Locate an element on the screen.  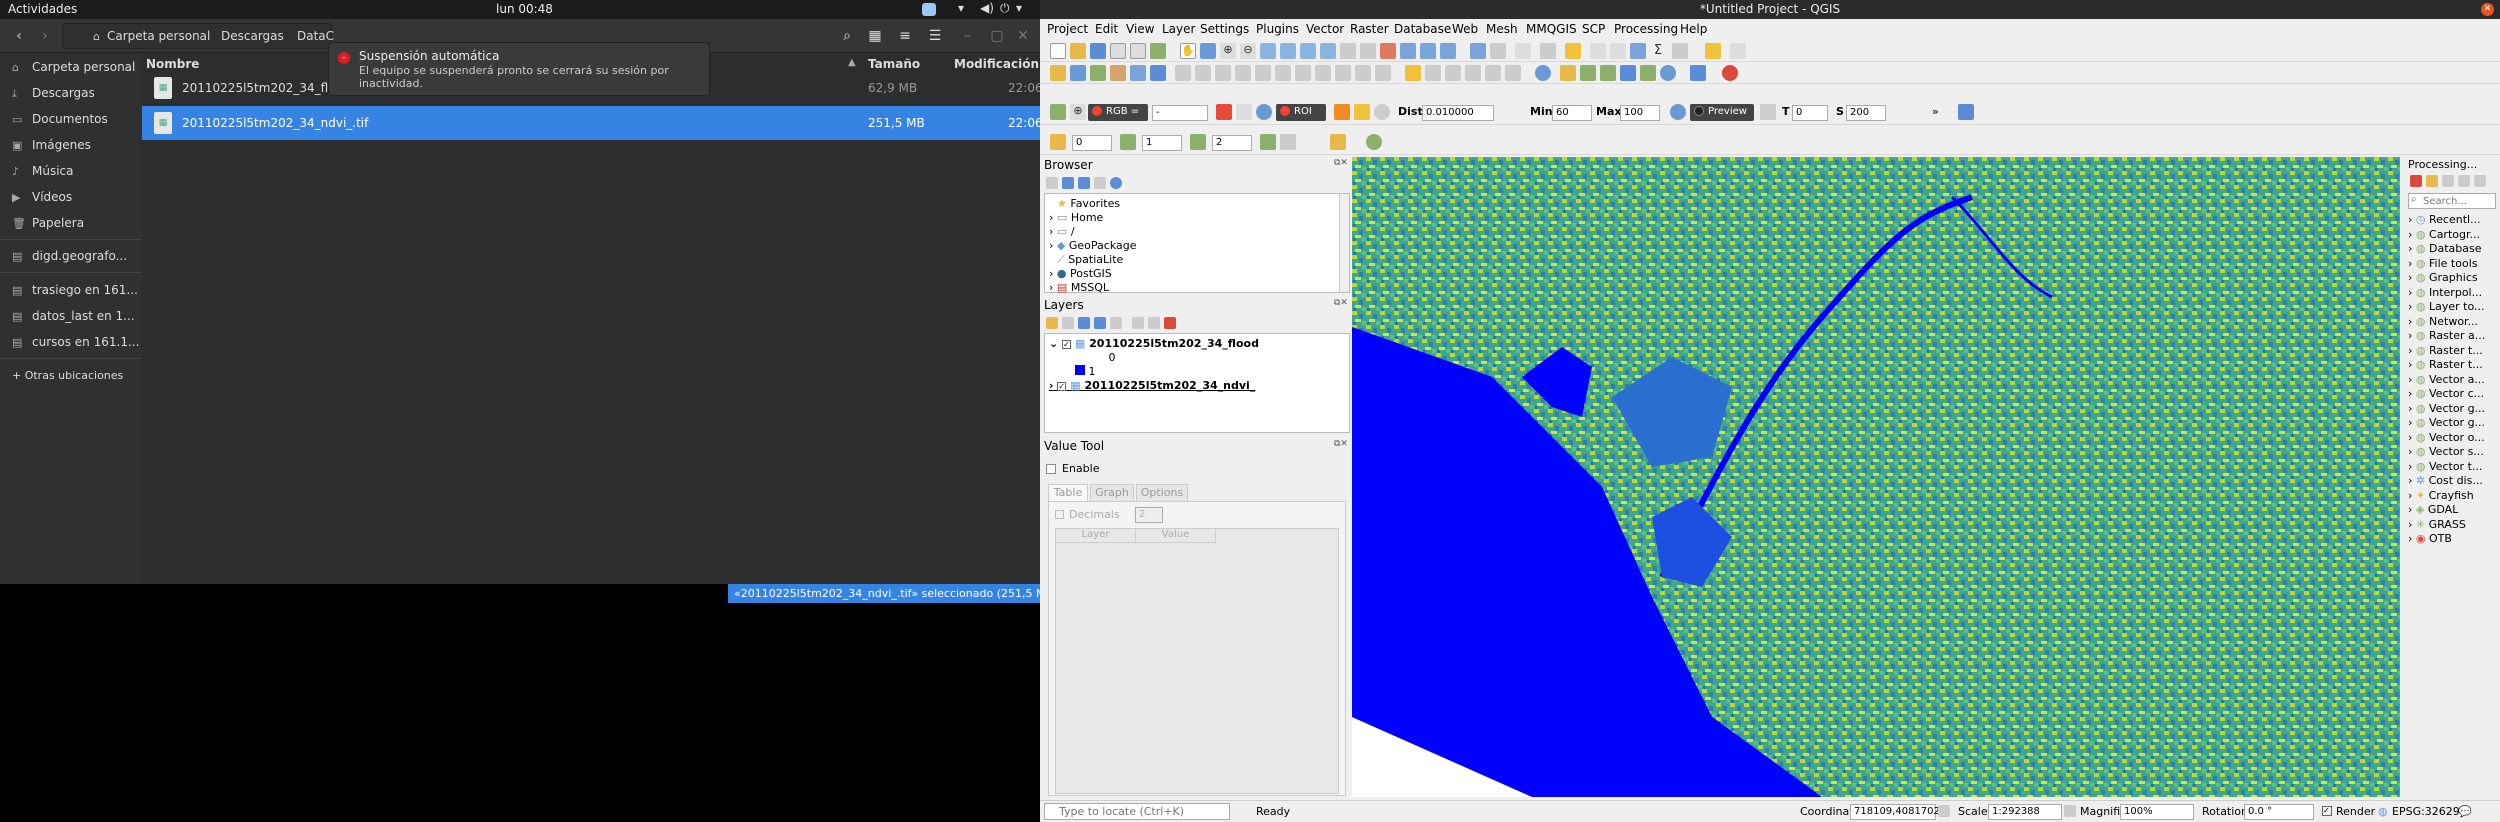
overflow-chevron-icon: » is located at coordinates (1935, 111).